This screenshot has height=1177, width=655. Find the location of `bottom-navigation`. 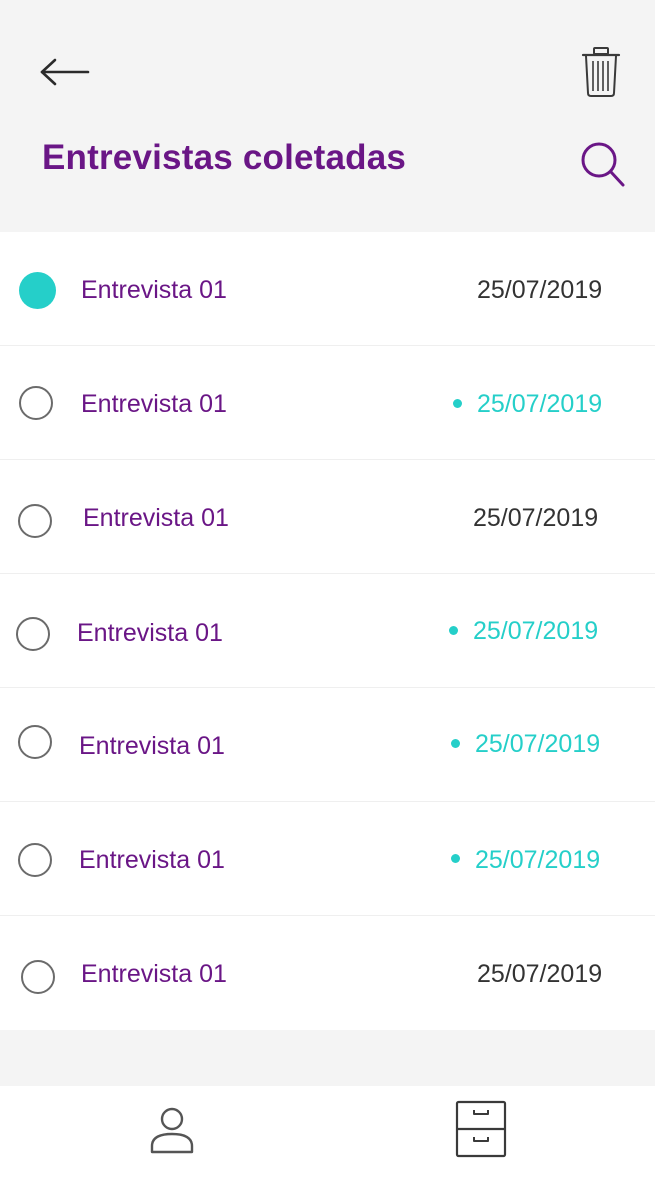

bottom-navigation is located at coordinates (327, 1131).